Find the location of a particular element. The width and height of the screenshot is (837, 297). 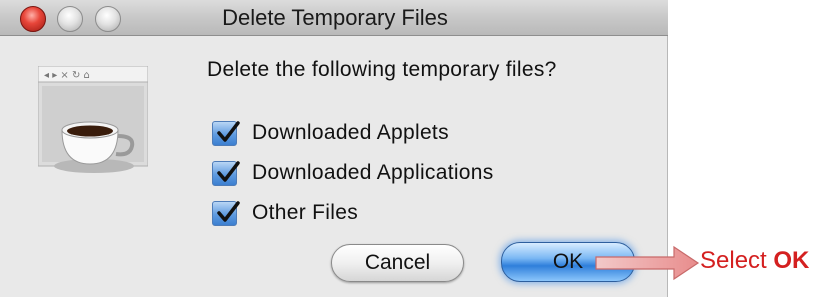

option-other-files: Other Files is located at coordinates (285, 213).